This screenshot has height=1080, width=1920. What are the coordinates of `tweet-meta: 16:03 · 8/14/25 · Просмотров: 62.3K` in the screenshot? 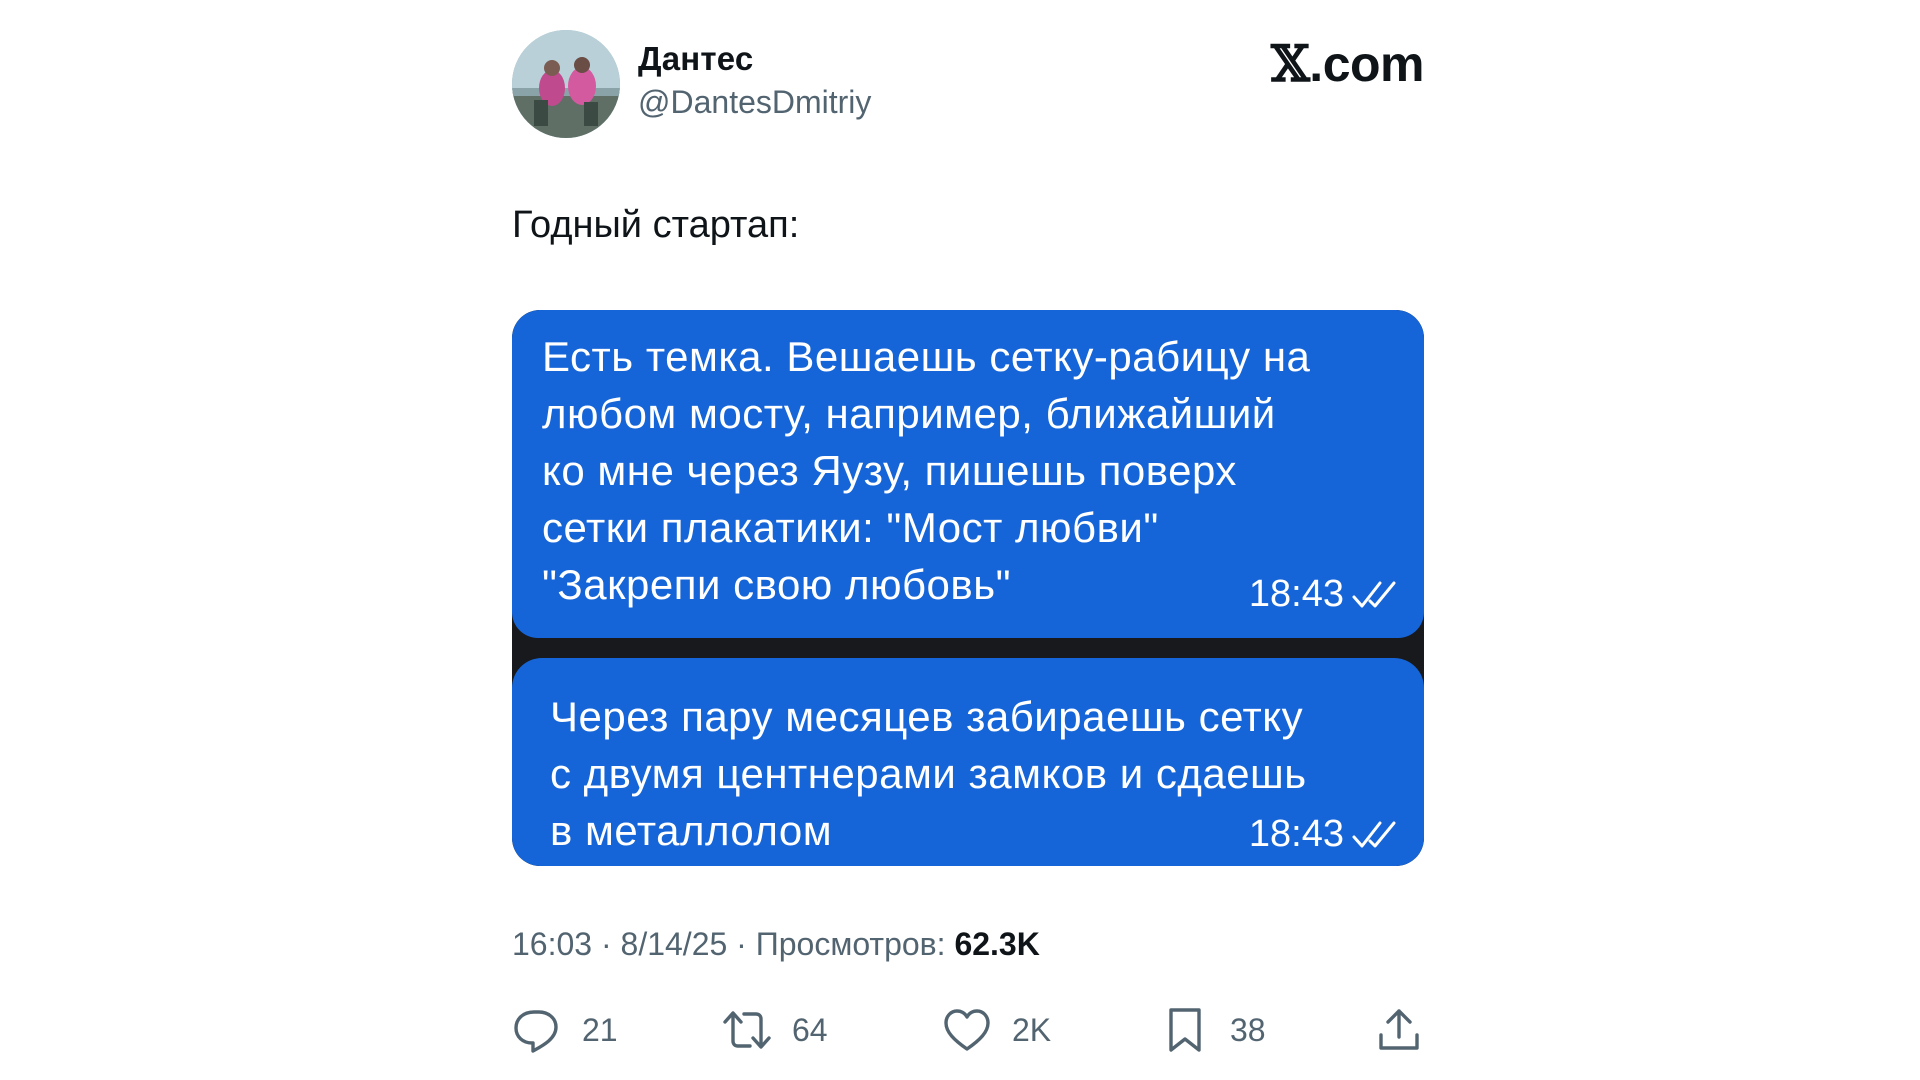 It's located at (776, 944).